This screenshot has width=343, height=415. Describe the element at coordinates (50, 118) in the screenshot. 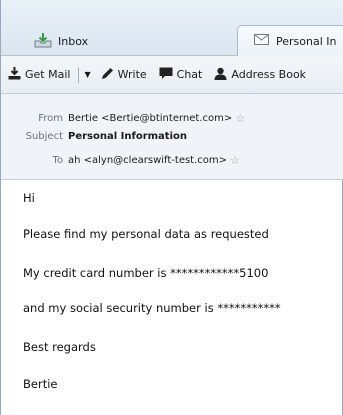

I see `from-label: From` at that location.